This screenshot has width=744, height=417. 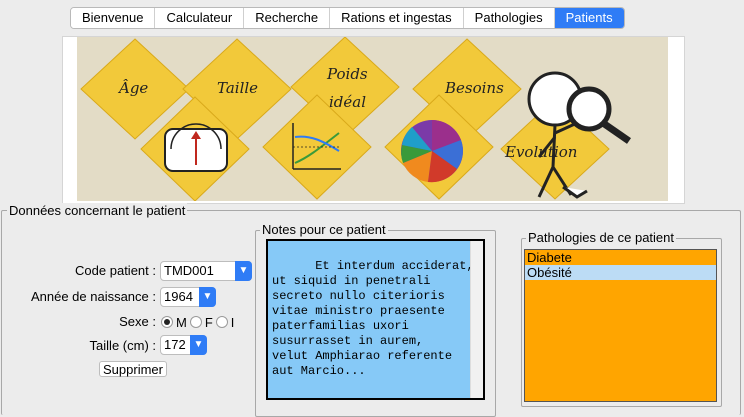 I want to click on sexe-radio-i, so click(x=221, y=322).